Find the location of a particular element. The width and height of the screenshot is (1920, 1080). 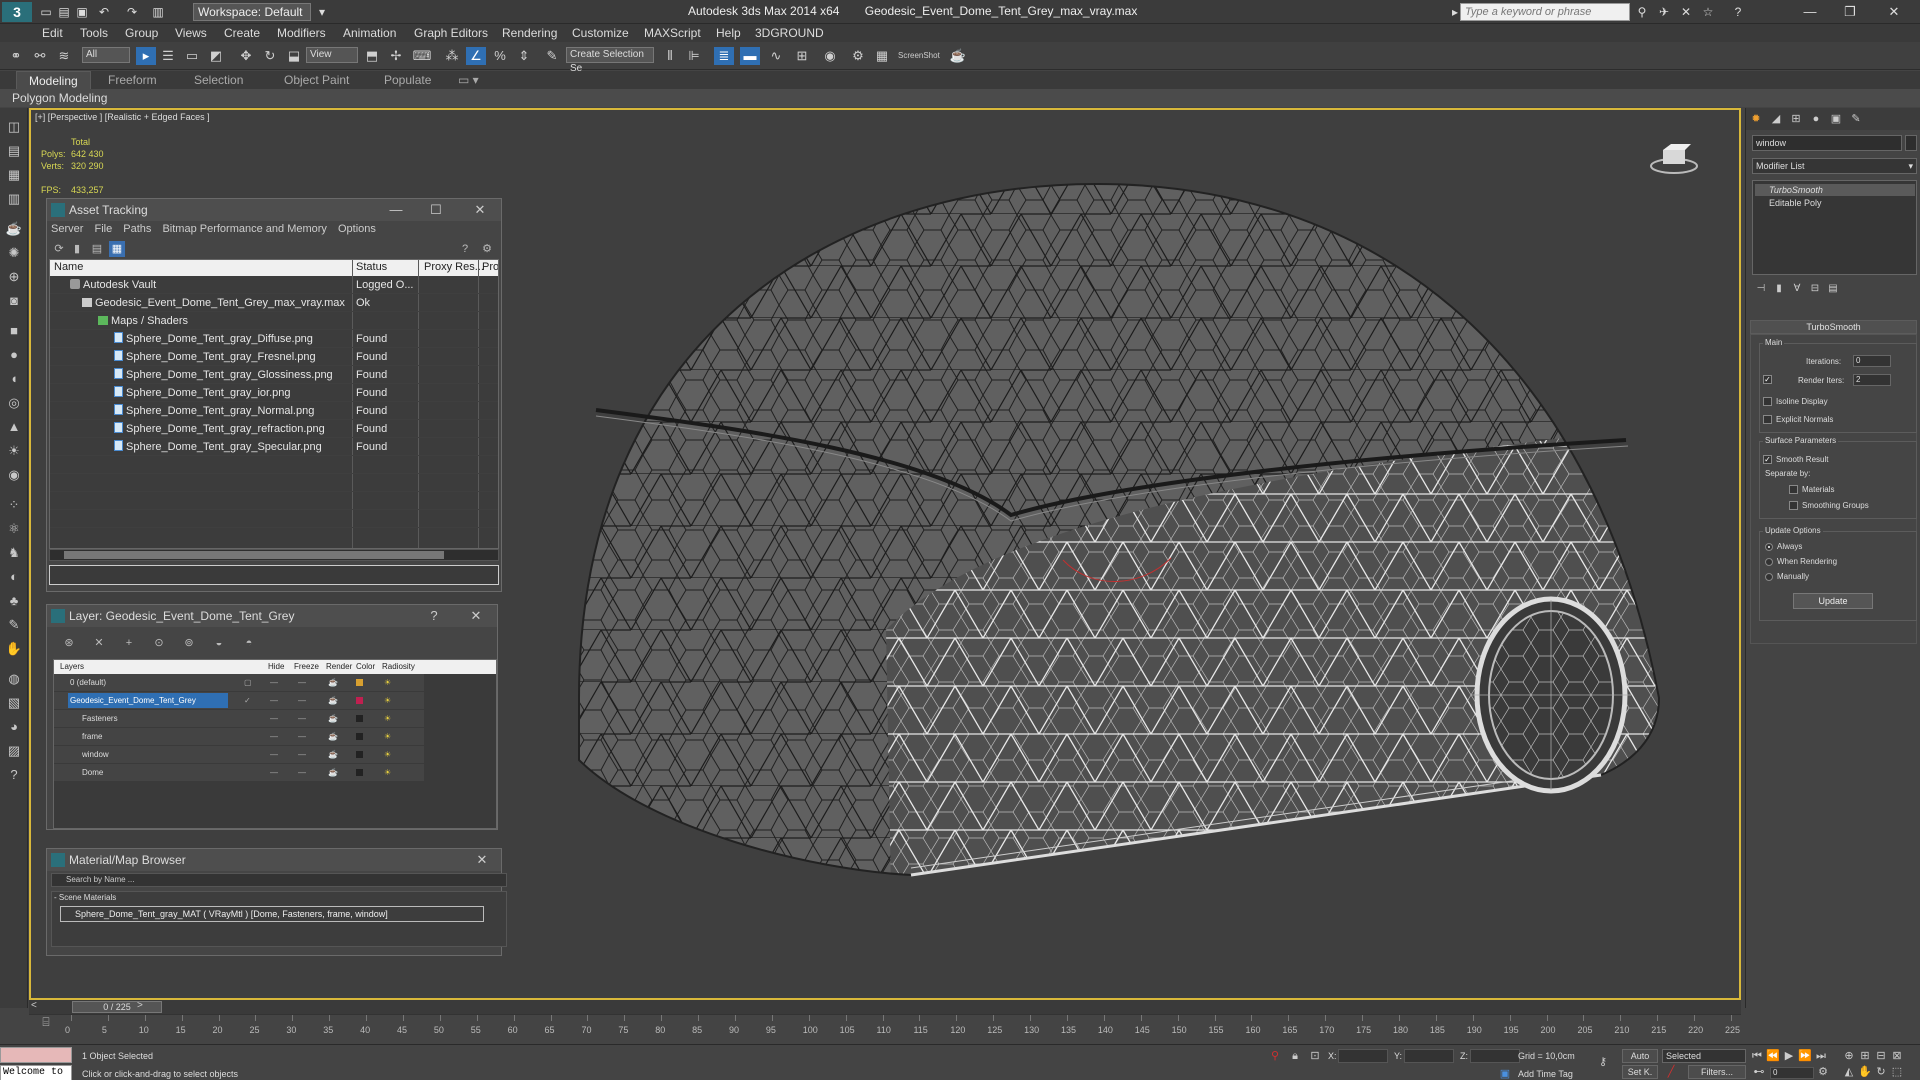

add-layer-icon: + is located at coordinates (129, 643).